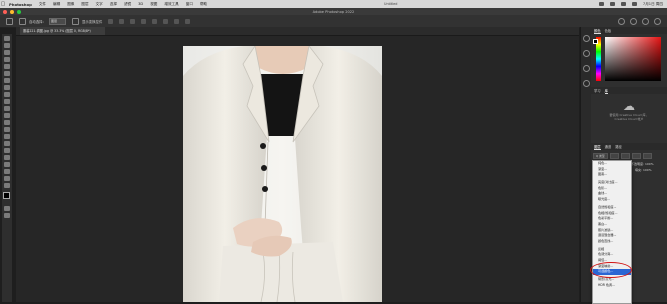 The width and height of the screenshot is (667, 304). Describe the element at coordinates (7, 208) in the screenshot. I see `quick-mask-icon` at that location.